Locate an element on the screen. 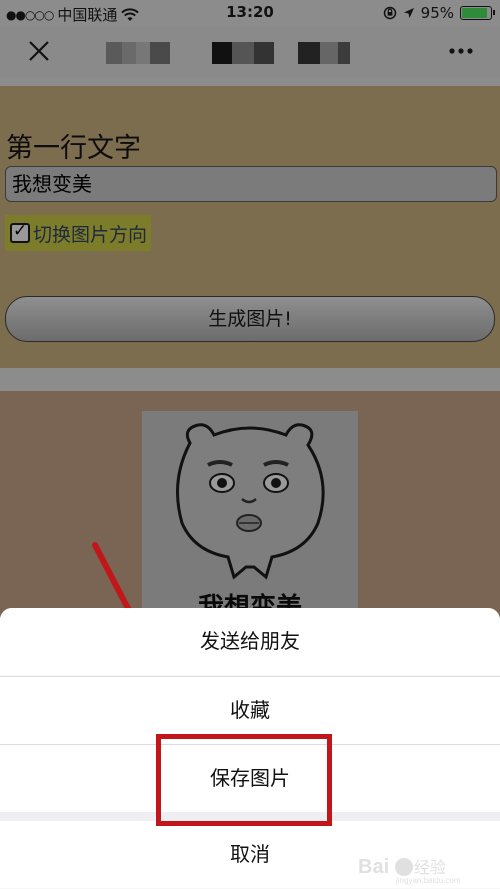 The width and height of the screenshot is (500, 889). baidu-jingyan-watermark: Bai 经验 jingyan.baidu.com is located at coordinates (409, 870).